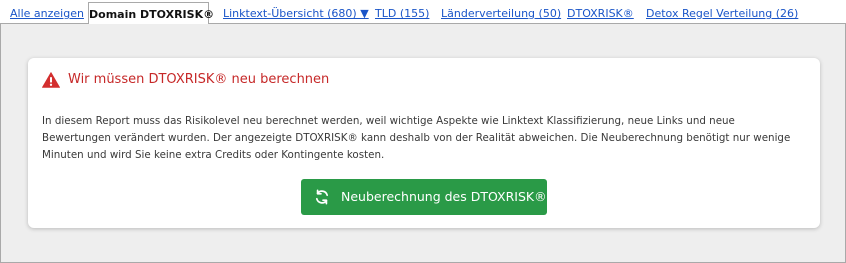 This screenshot has height=263, width=846. I want to click on warning-icon, so click(51, 80).